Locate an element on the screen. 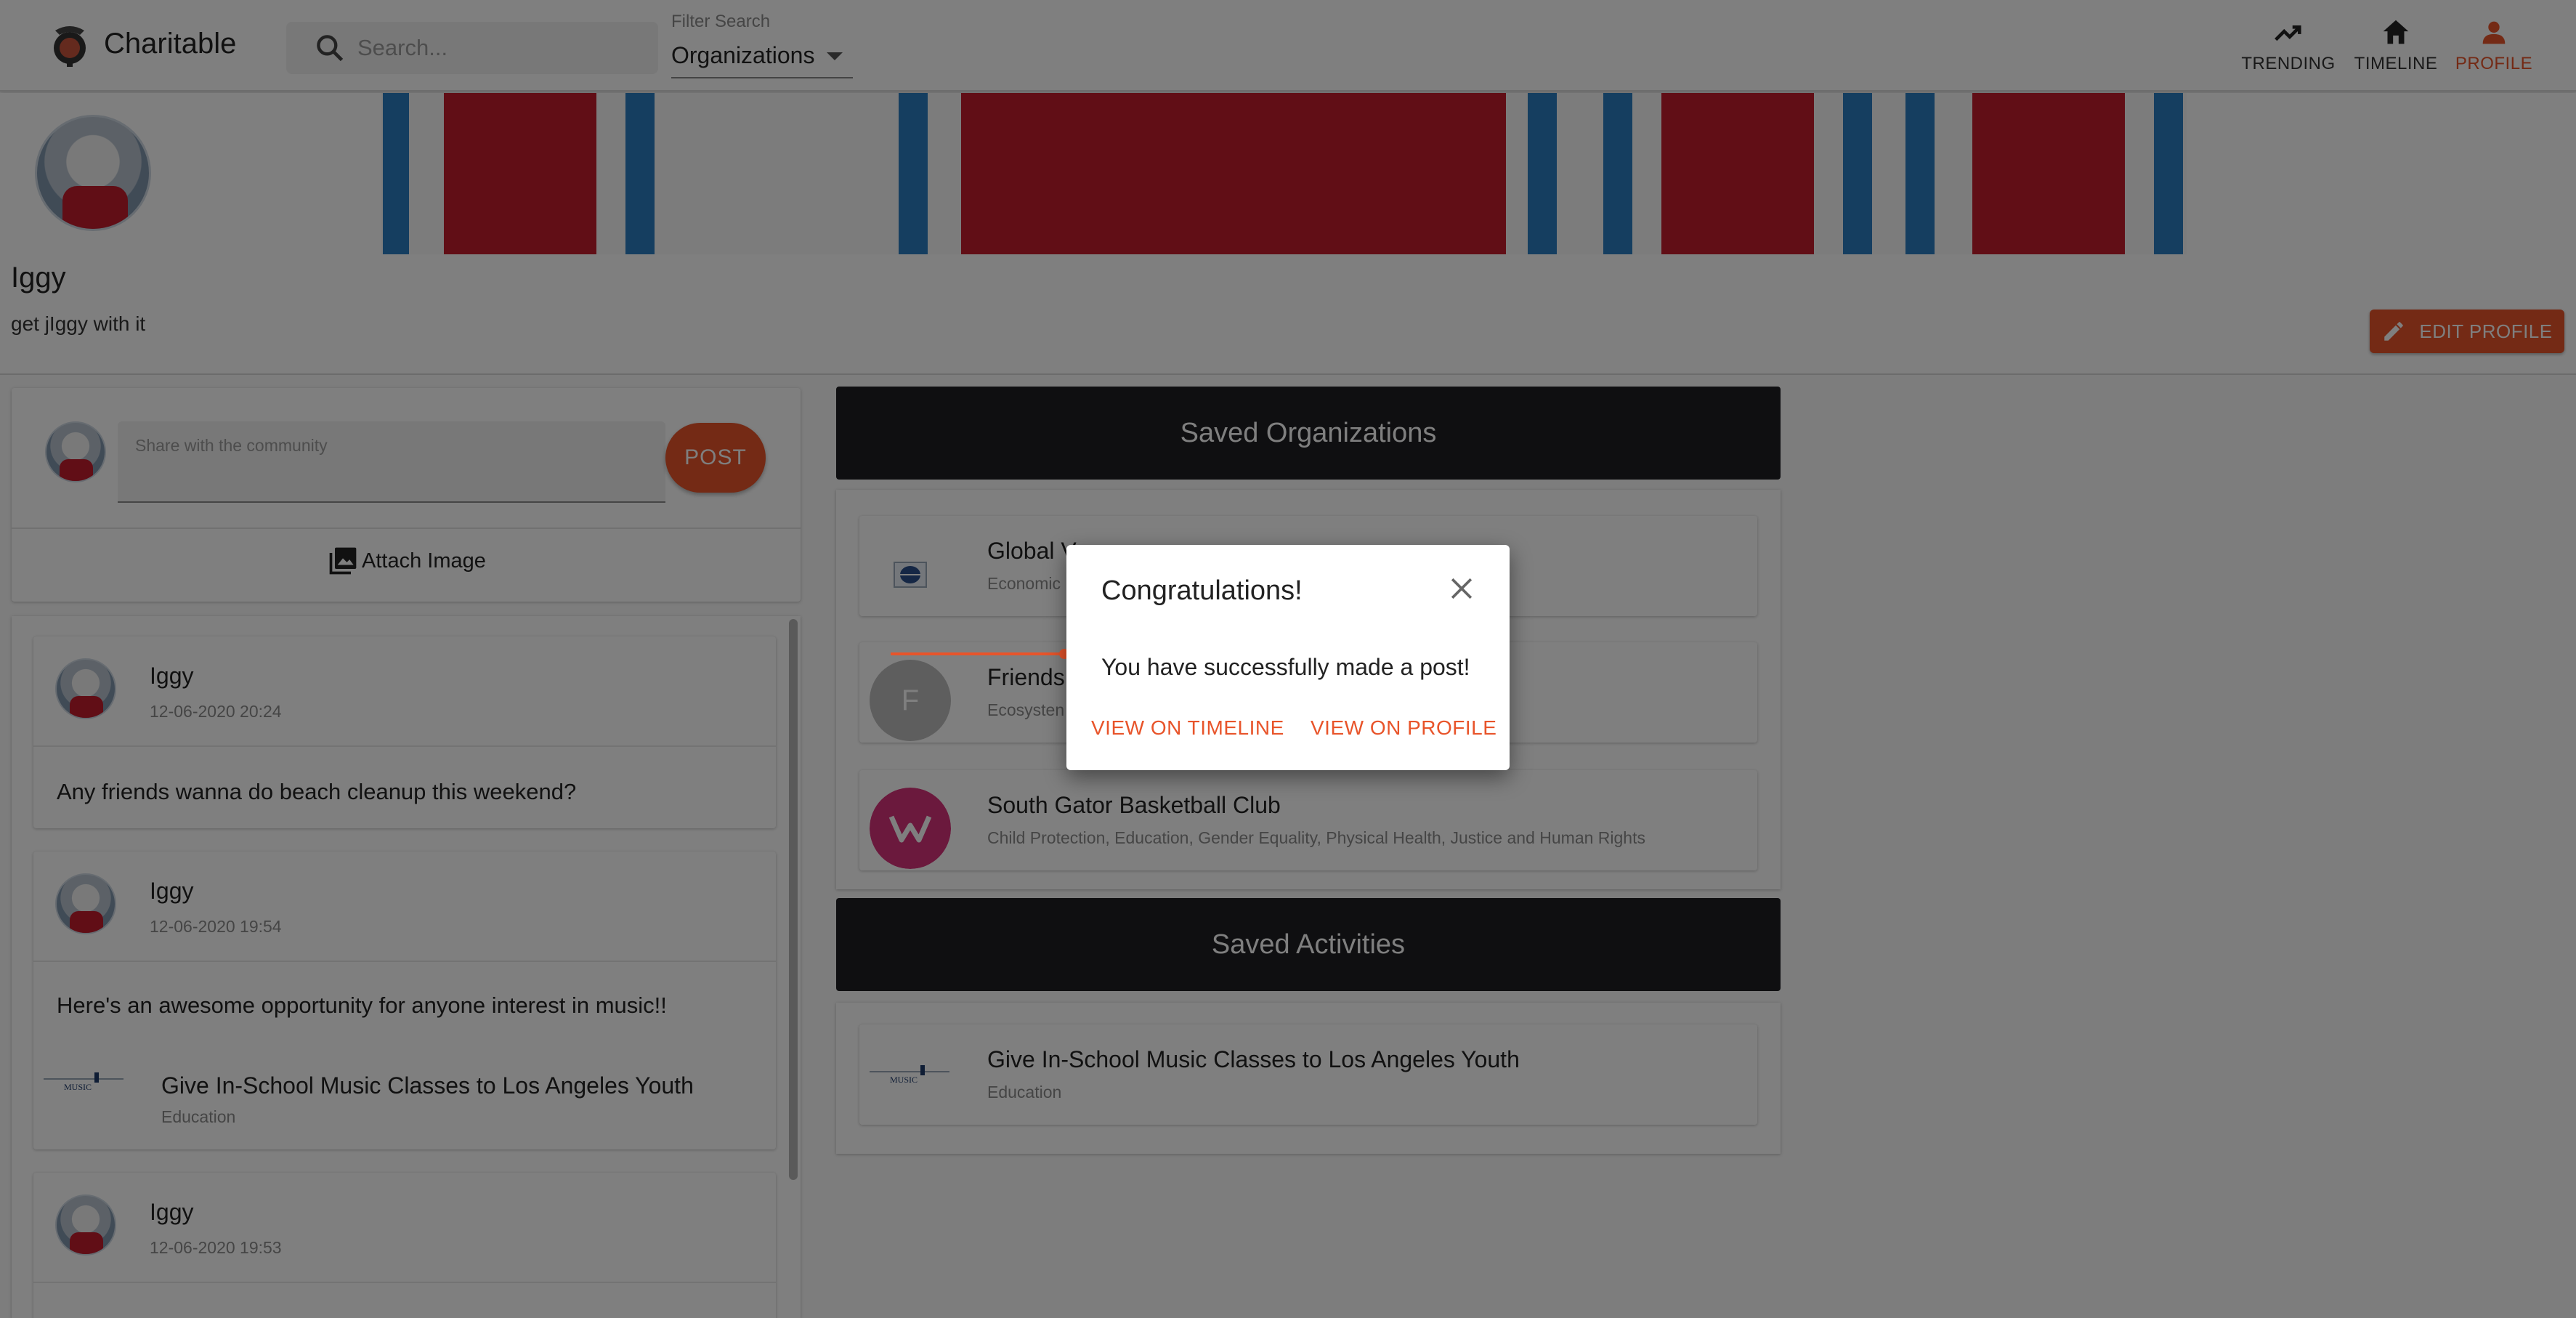 This screenshot has height=1318, width=2576. dialog-message: You have successfully made a post! is located at coordinates (1285, 667).